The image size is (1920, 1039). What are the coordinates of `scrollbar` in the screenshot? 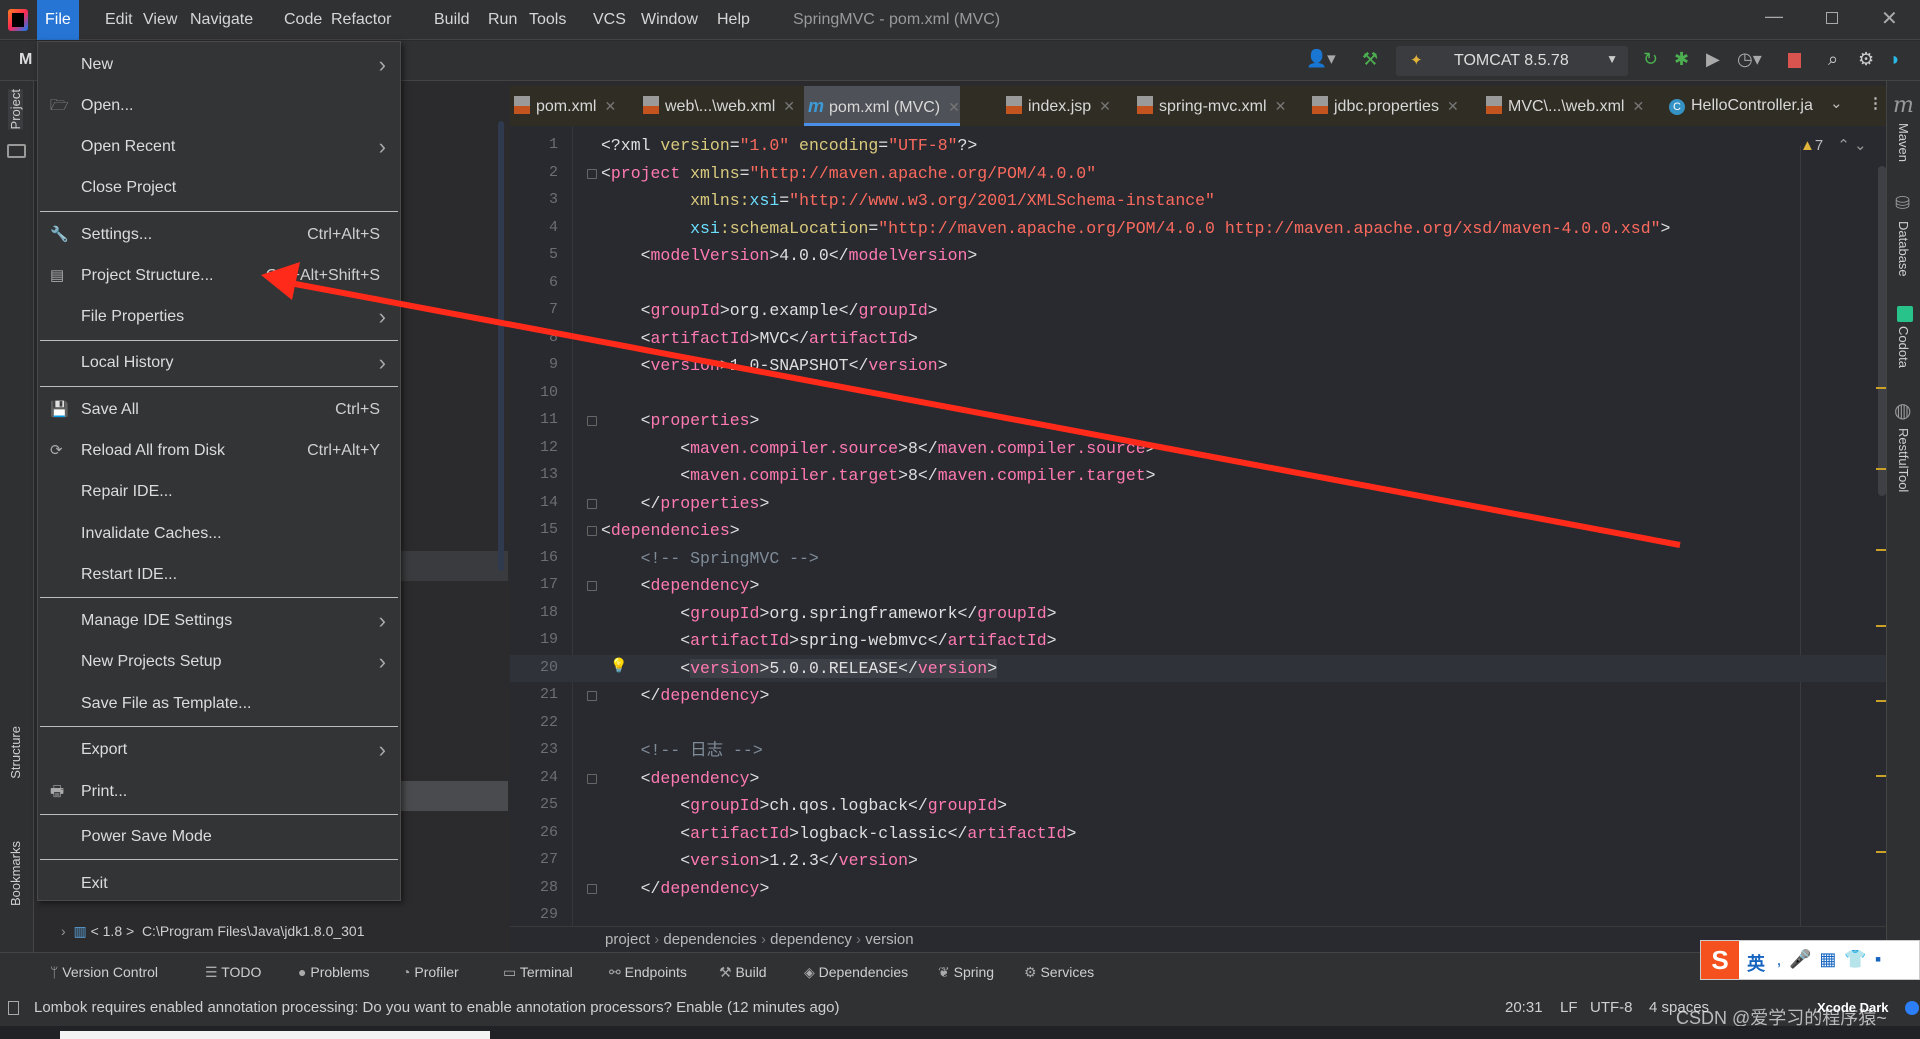 It's located at (501, 346).